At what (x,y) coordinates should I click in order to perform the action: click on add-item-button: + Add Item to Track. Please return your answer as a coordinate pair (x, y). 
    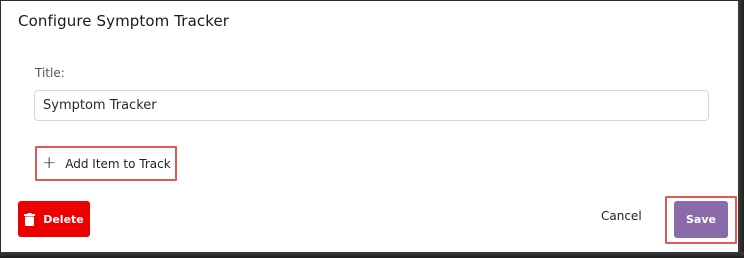
    Looking at the image, I should click on (106, 163).